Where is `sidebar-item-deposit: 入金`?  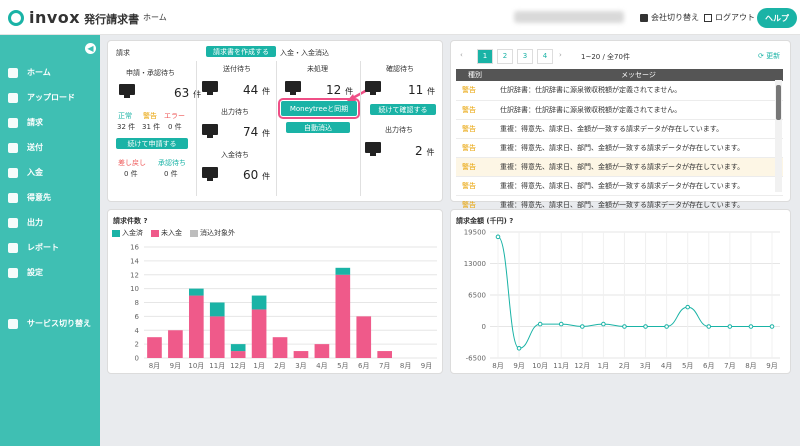 sidebar-item-deposit: 入金 is located at coordinates (25, 172).